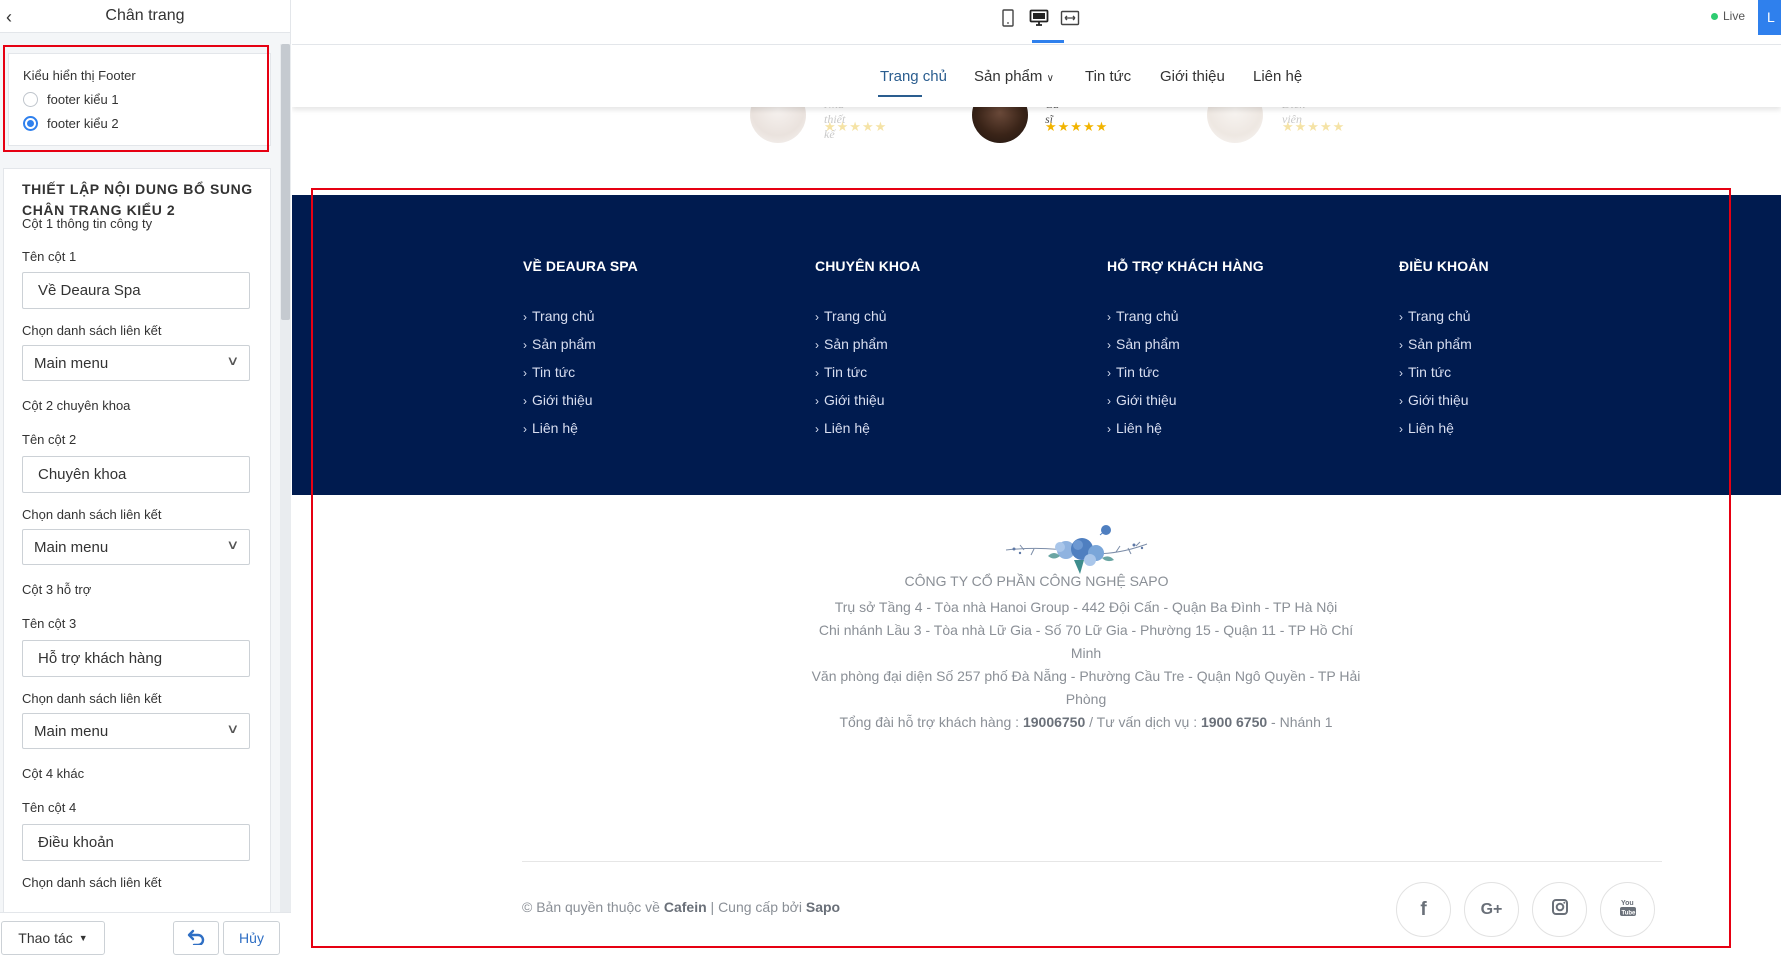 Image resolution: width=1781 pixels, height=956 pixels. Describe the element at coordinates (30, 99) in the screenshot. I see `radio-icon` at that location.